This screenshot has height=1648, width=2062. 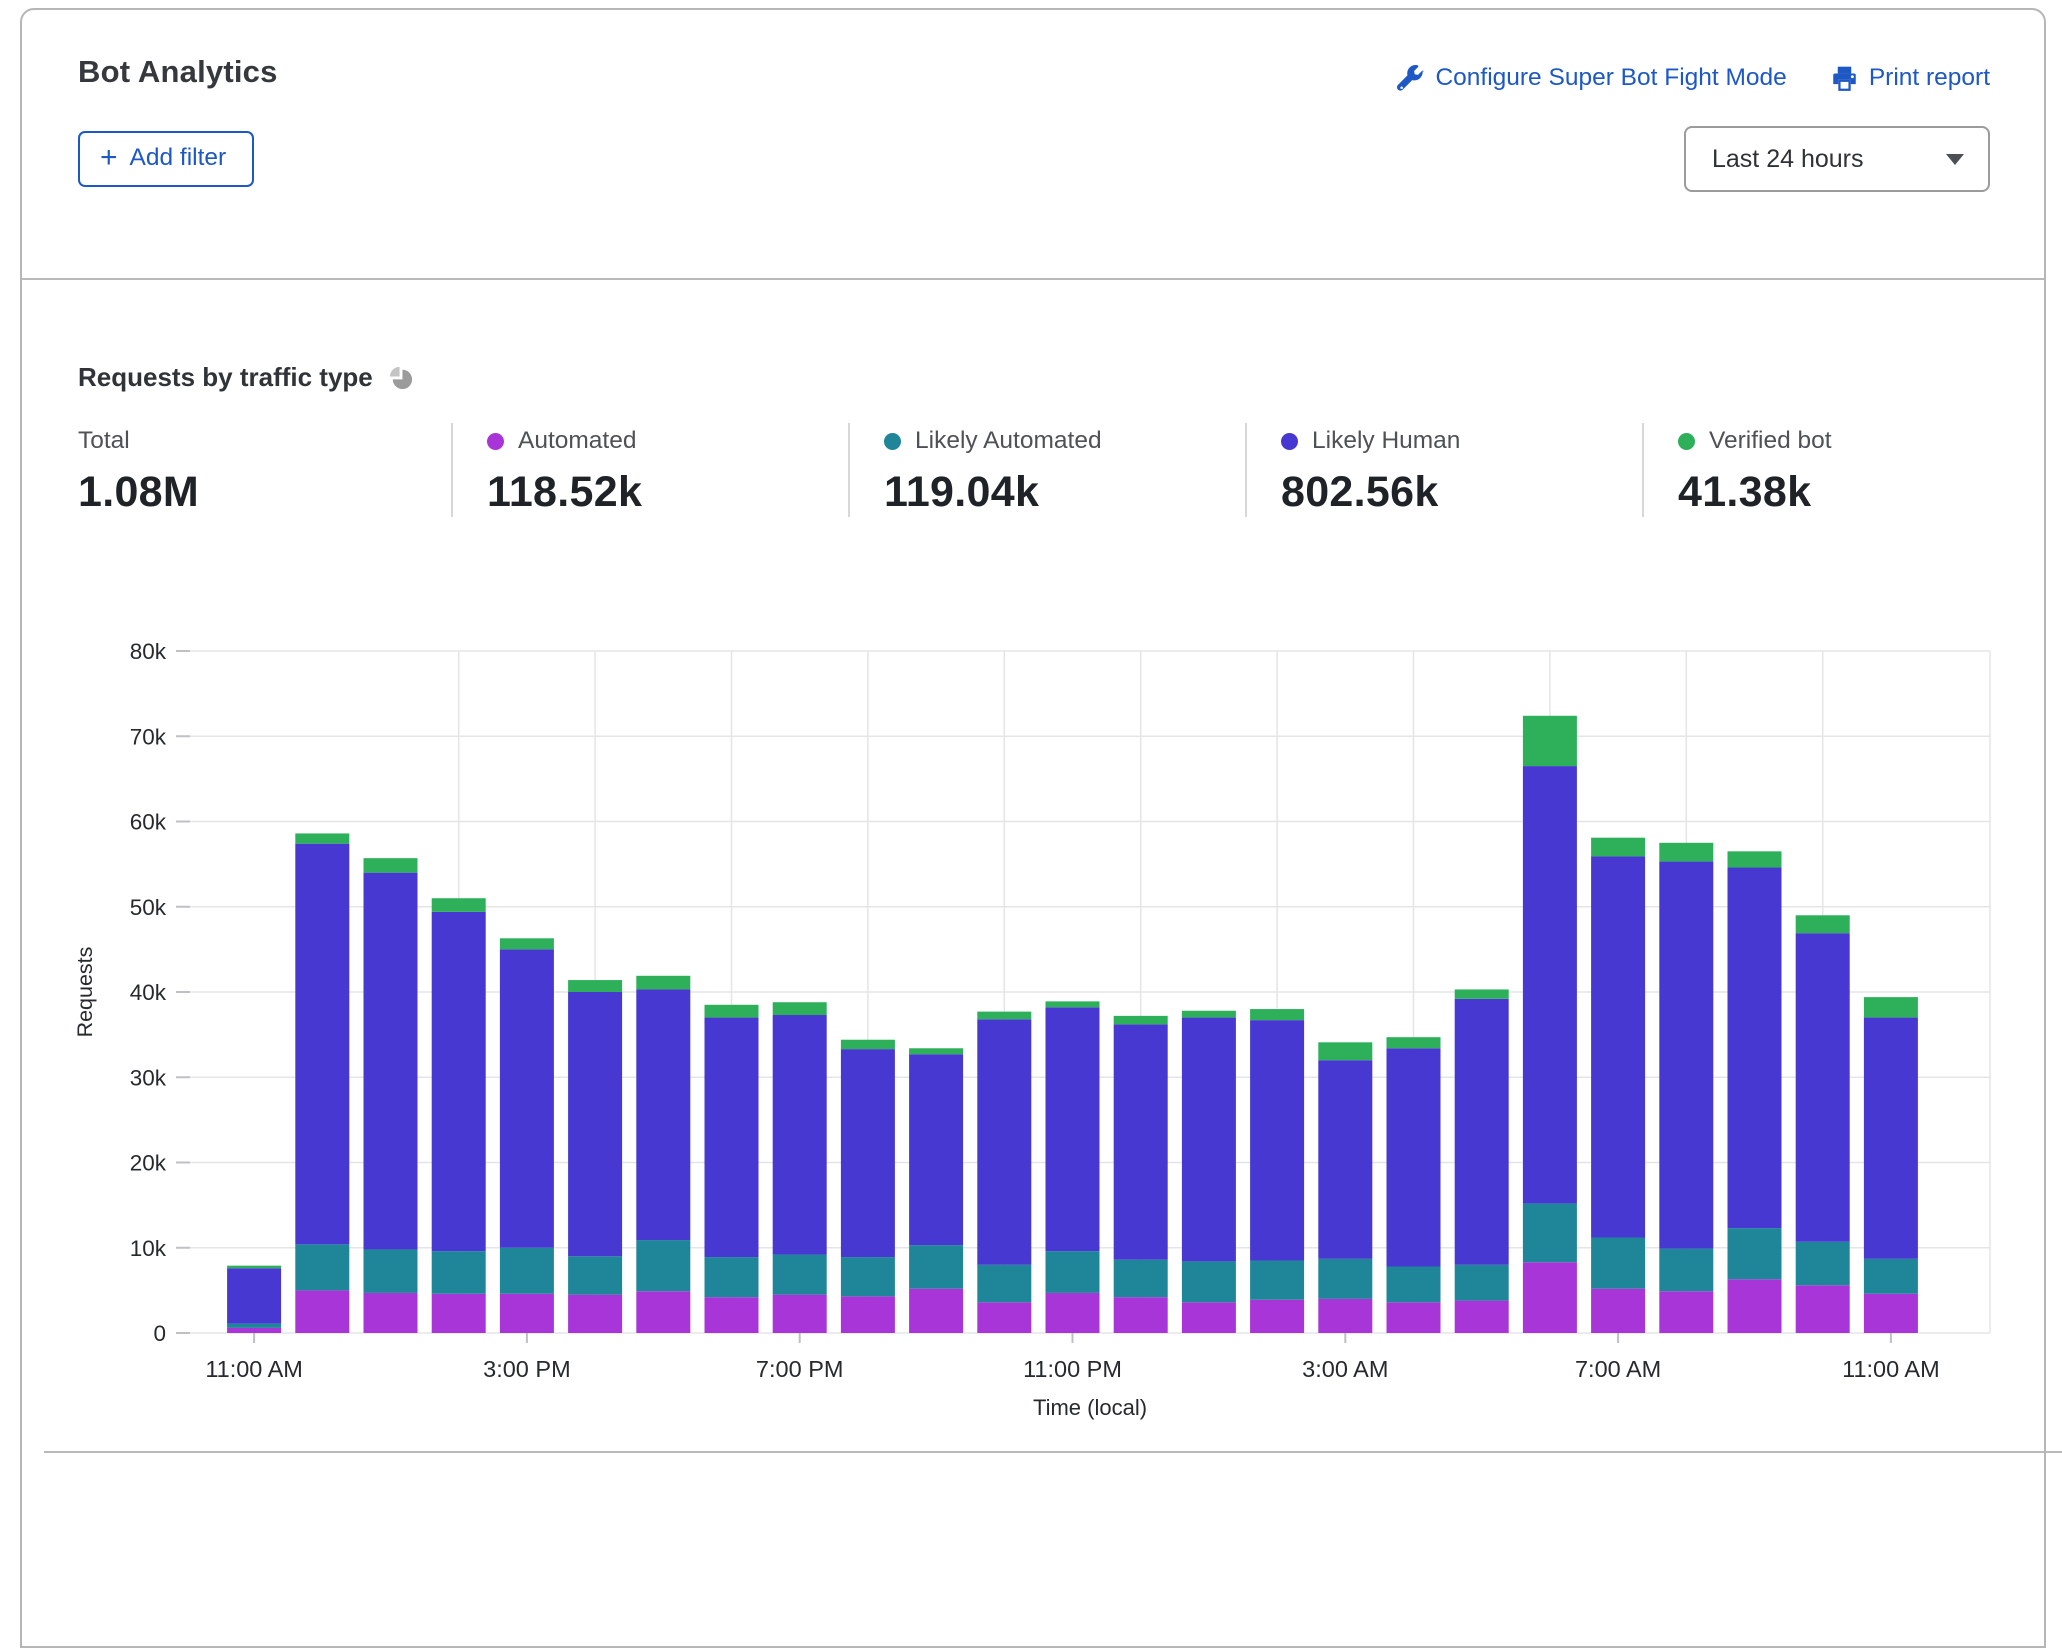 What do you see at coordinates (800, 1369) in the screenshot?
I see `svg-text: 7:00 PM` at bounding box center [800, 1369].